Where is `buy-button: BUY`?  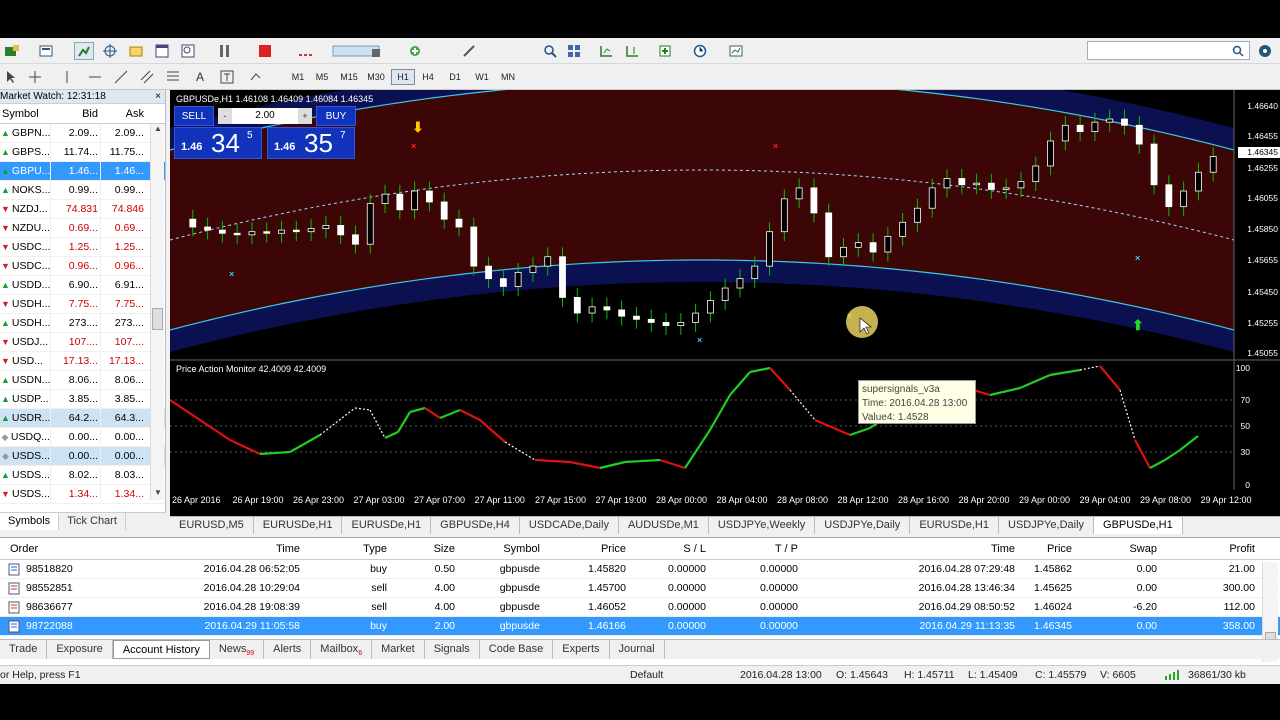 buy-button: BUY is located at coordinates (336, 116).